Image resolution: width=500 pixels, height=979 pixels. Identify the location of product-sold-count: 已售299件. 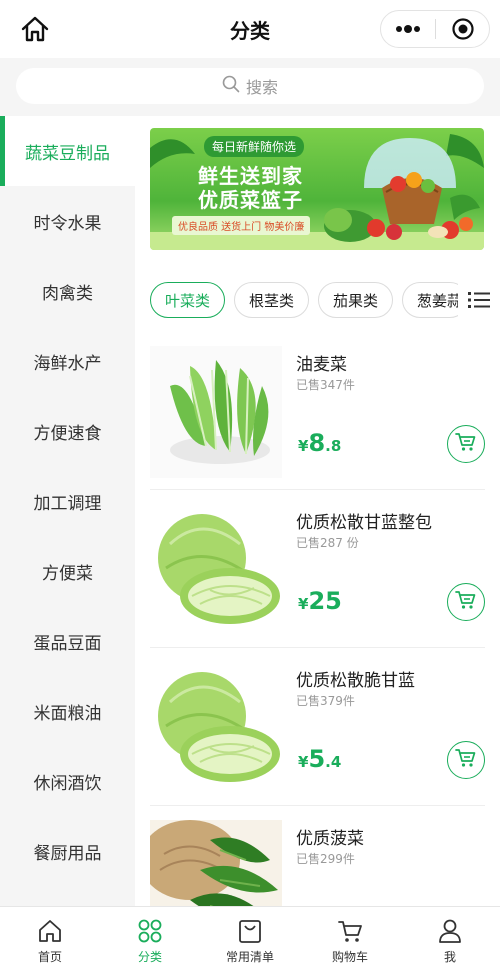
(325, 859).